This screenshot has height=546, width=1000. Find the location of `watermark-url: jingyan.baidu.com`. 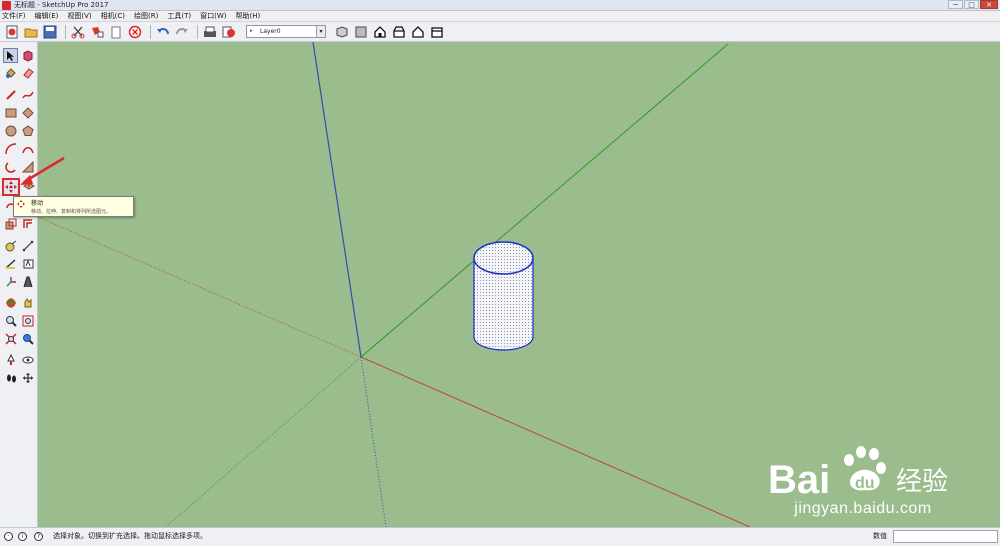

watermark-url: jingyan.baidu.com is located at coordinates (863, 508).